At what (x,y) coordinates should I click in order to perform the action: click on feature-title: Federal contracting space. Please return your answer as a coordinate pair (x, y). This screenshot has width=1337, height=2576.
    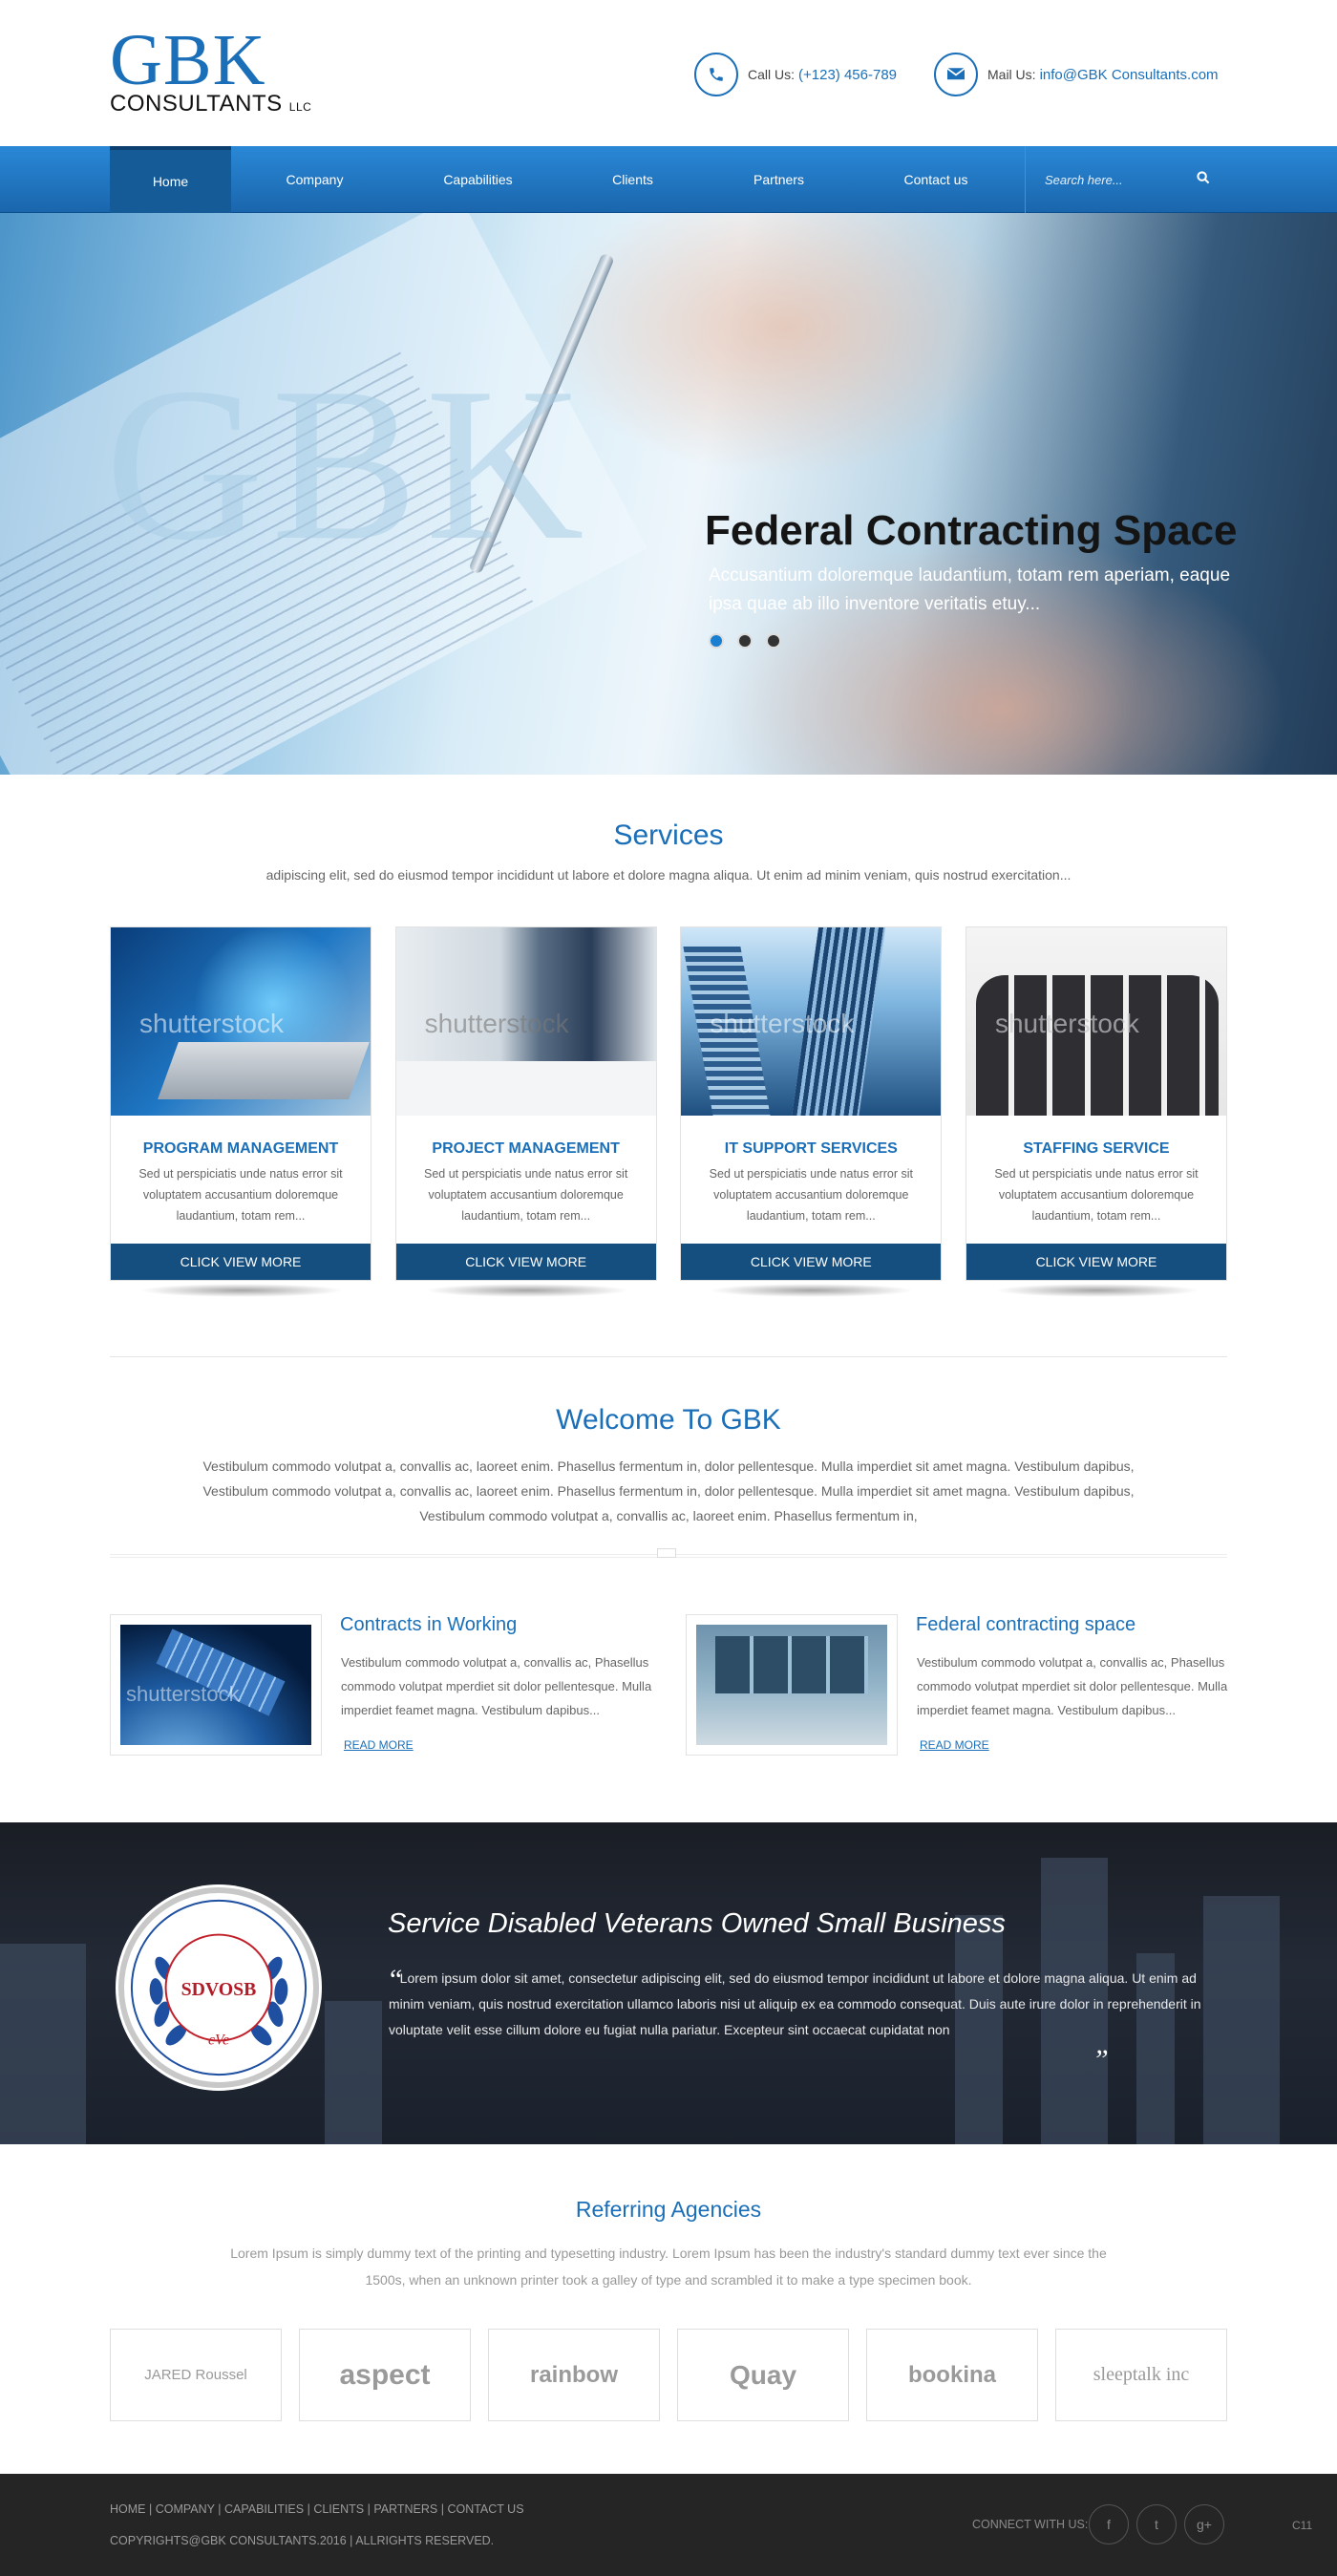
    Looking at the image, I should click on (1025, 1625).